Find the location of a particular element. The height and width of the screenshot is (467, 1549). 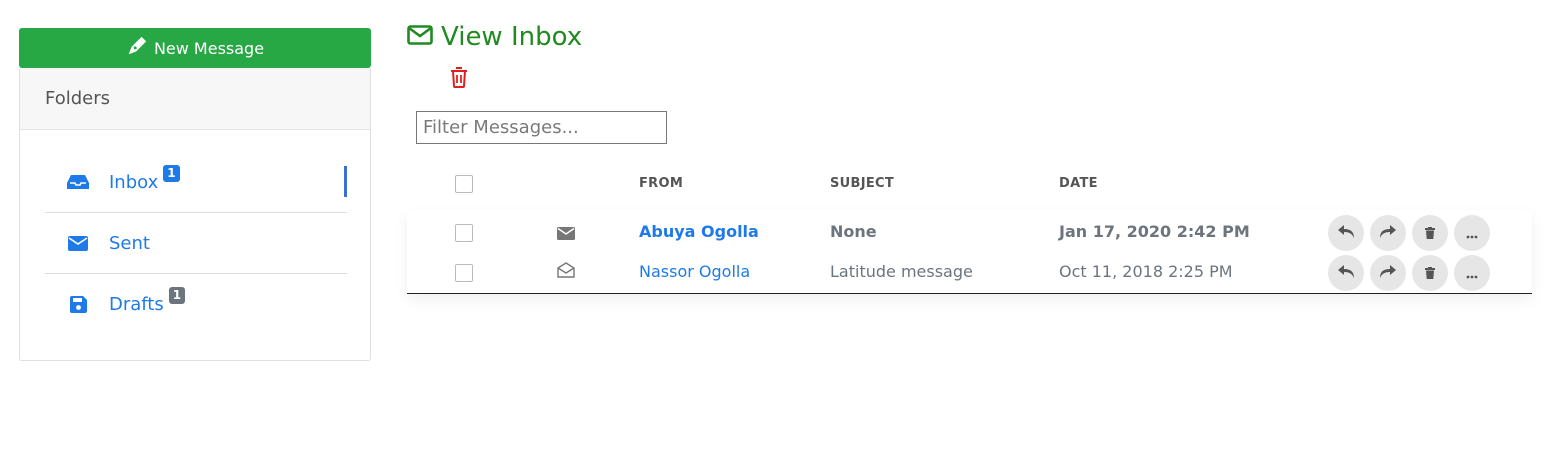

message-from: Abuya Ogolla is located at coordinates (699, 231).